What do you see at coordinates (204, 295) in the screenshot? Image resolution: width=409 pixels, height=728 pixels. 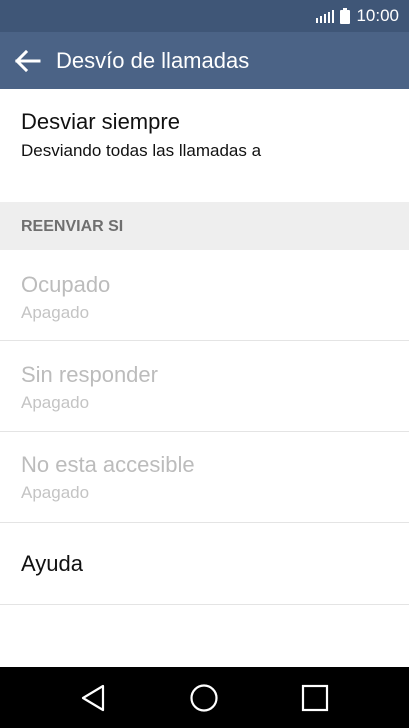 I see `forward-busy-item: Ocupado Apagado` at bounding box center [204, 295].